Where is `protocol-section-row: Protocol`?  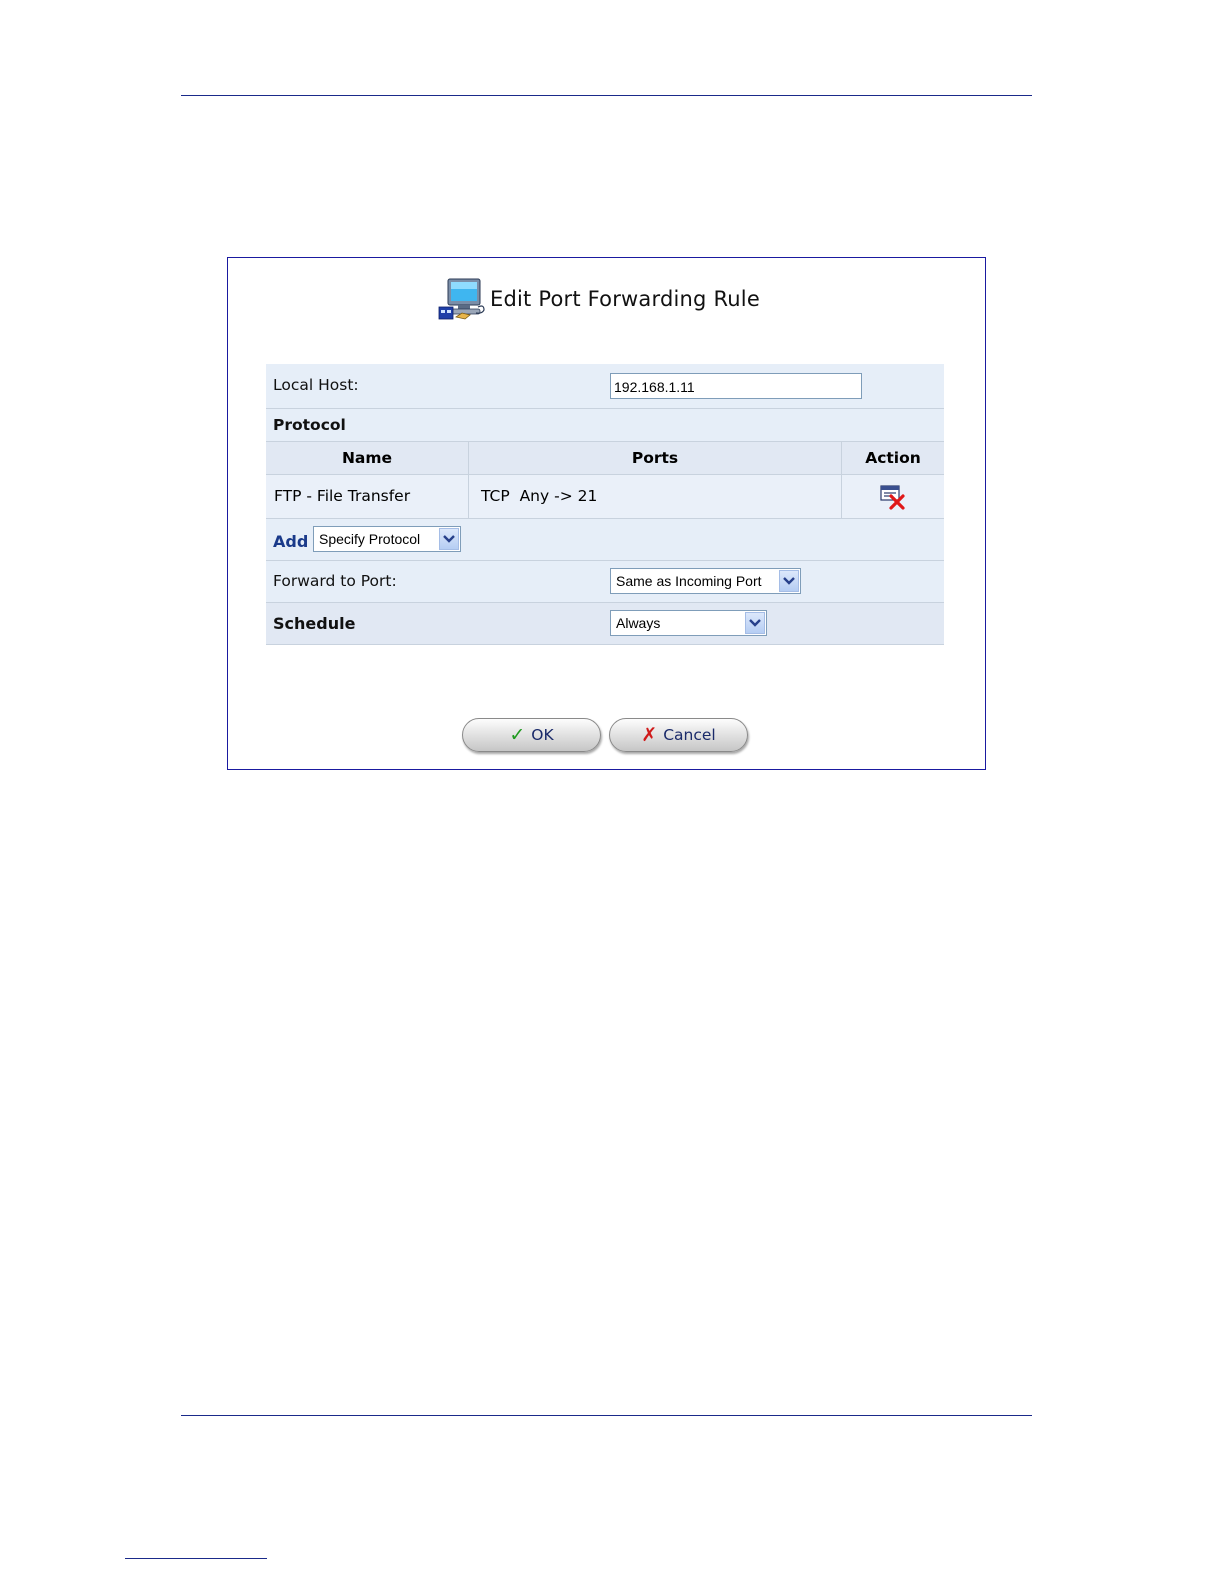
protocol-section-row: Protocol is located at coordinates (605, 425).